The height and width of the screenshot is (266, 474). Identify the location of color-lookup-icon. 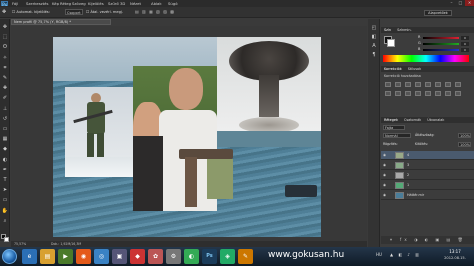
(408, 93).